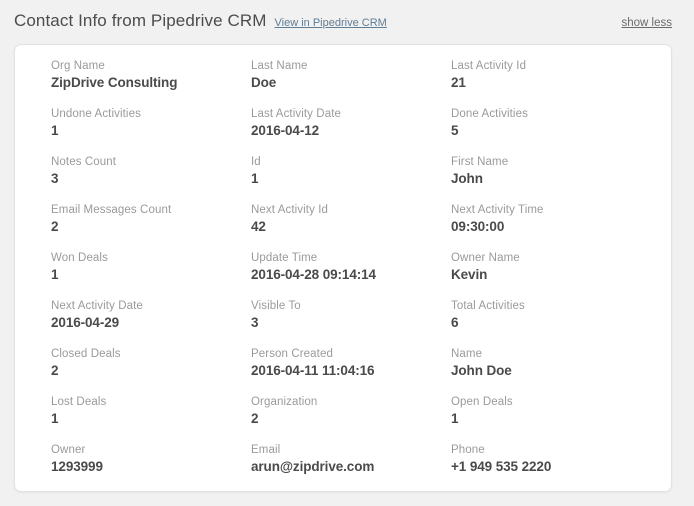 Image resolution: width=694 pixels, height=506 pixels. I want to click on field-label: Org Name, so click(78, 66).